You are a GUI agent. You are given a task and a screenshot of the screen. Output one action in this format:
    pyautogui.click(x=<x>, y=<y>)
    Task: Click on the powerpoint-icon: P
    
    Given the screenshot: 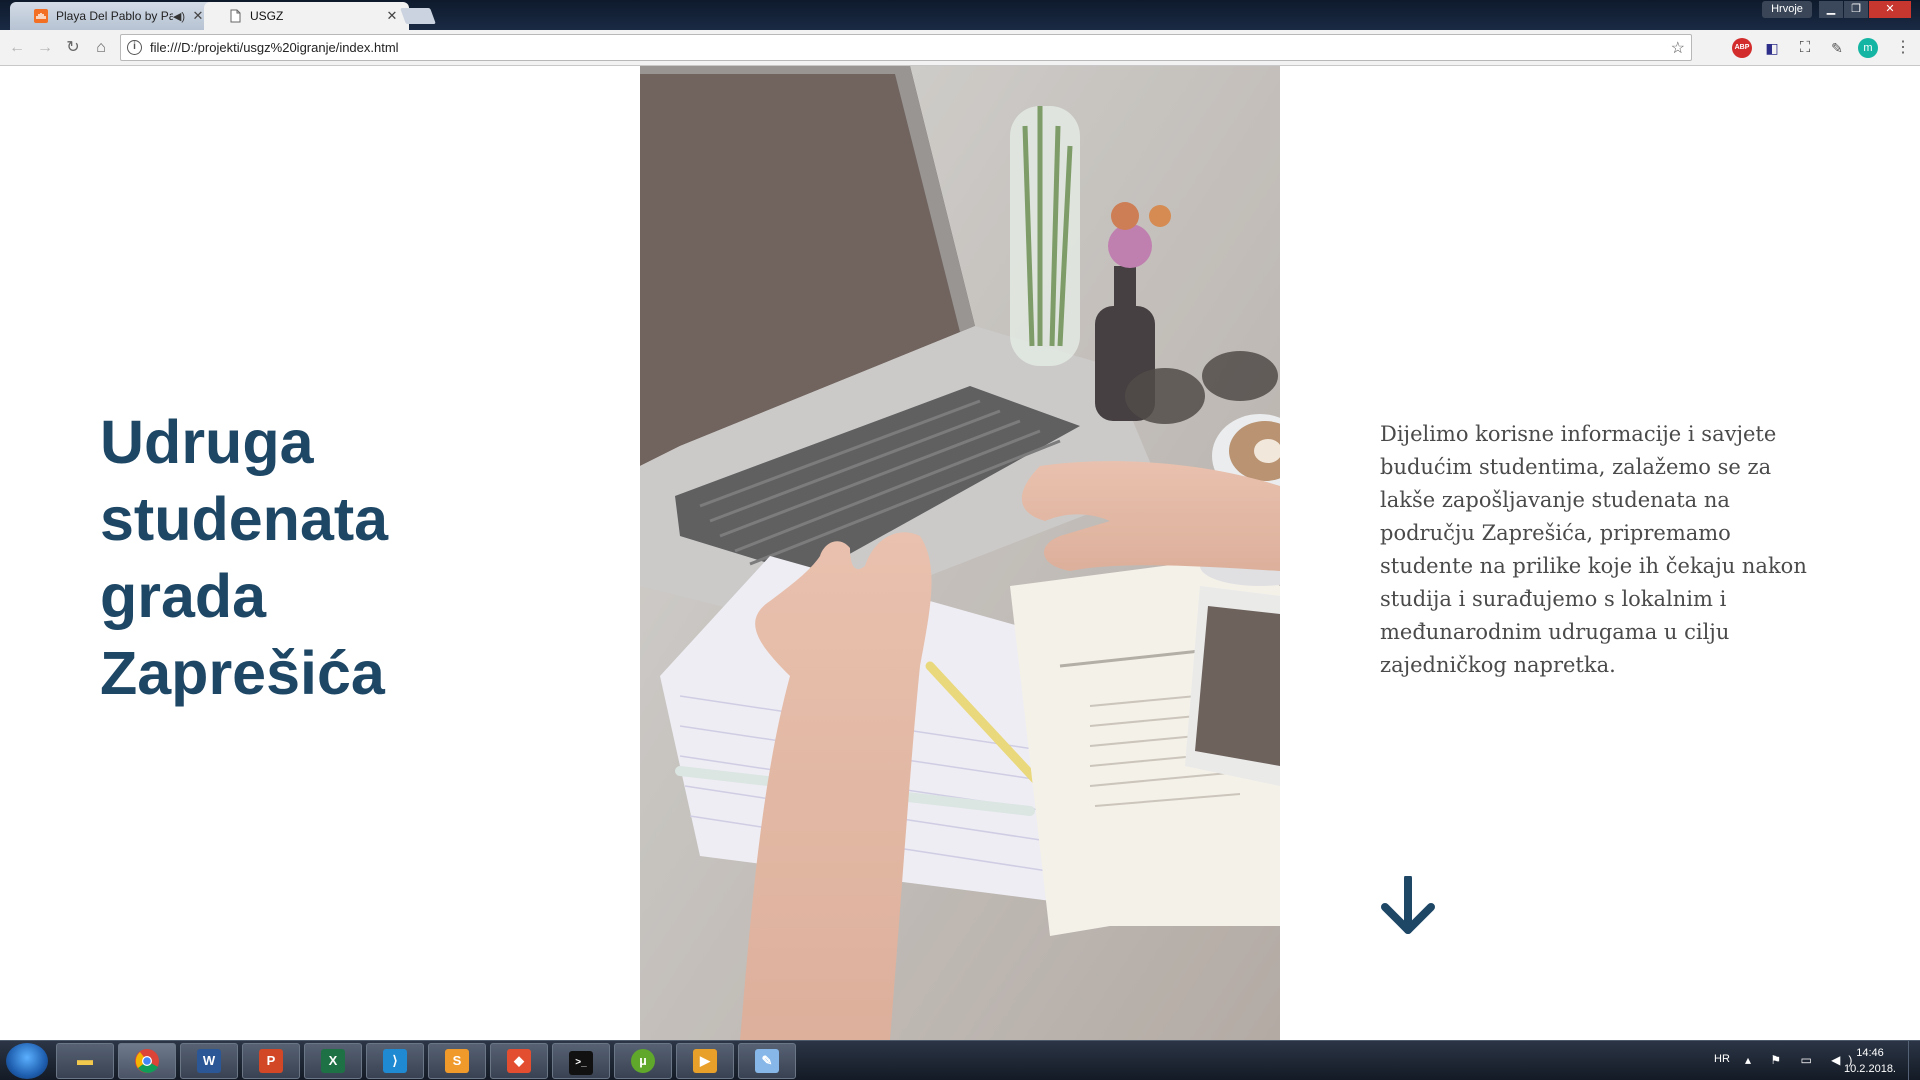 What is the action you would take?
    pyautogui.click(x=271, y=1061)
    